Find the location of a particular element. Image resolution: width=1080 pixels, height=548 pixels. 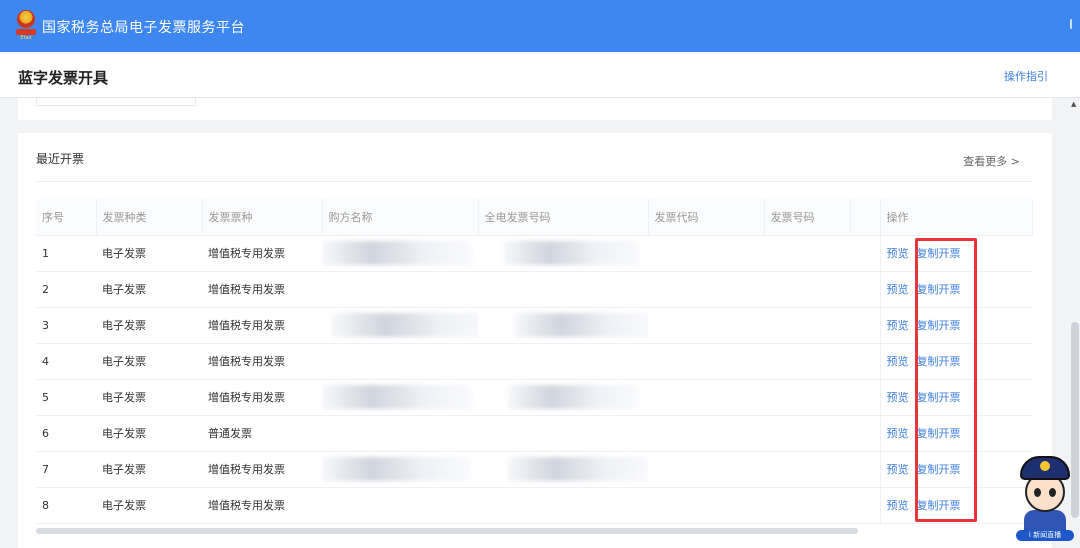

column-header-spacer is located at coordinates (865, 217).